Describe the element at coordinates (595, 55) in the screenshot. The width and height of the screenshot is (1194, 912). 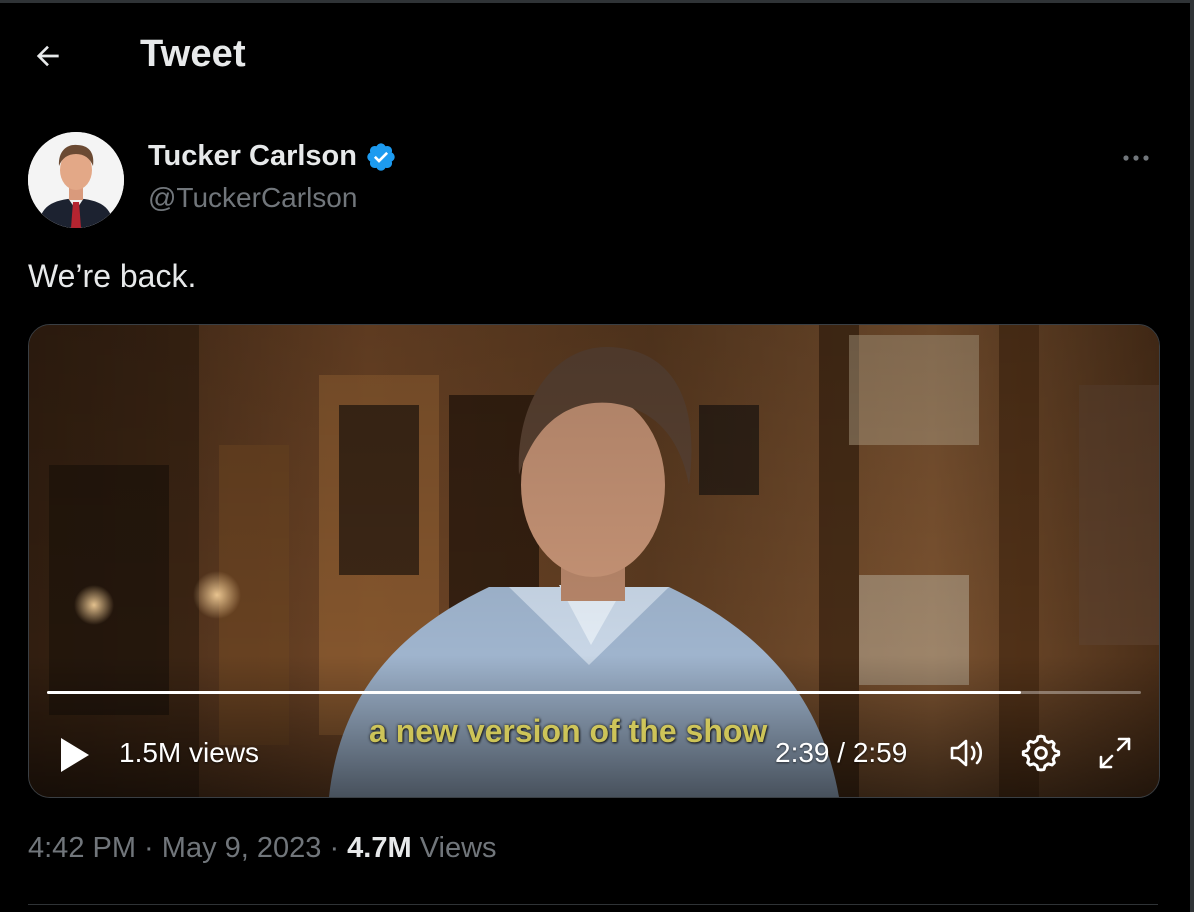
I see `page-header: Tweet` at that location.